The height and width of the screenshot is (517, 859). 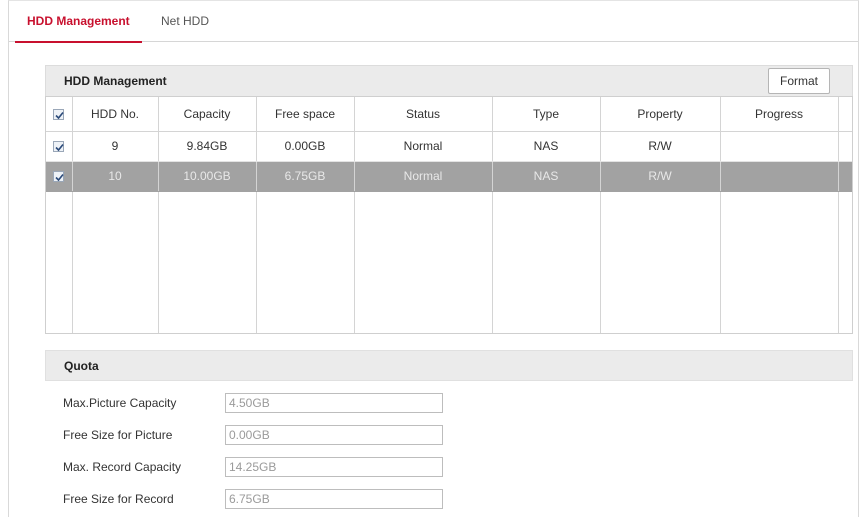 I want to click on cell-hdd-no: 9, so click(x=115, y=146).